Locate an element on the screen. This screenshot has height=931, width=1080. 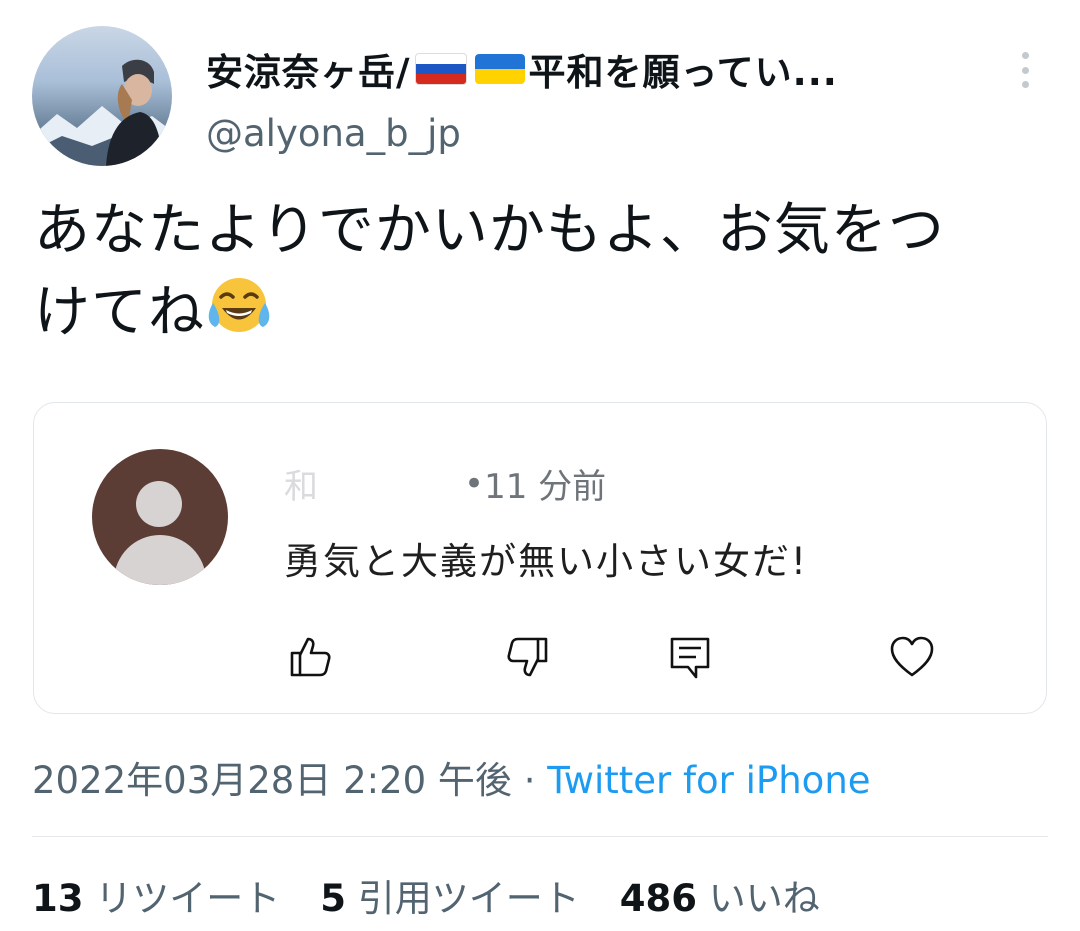
thumbs-up-icon is located at coordinates (310, 657).